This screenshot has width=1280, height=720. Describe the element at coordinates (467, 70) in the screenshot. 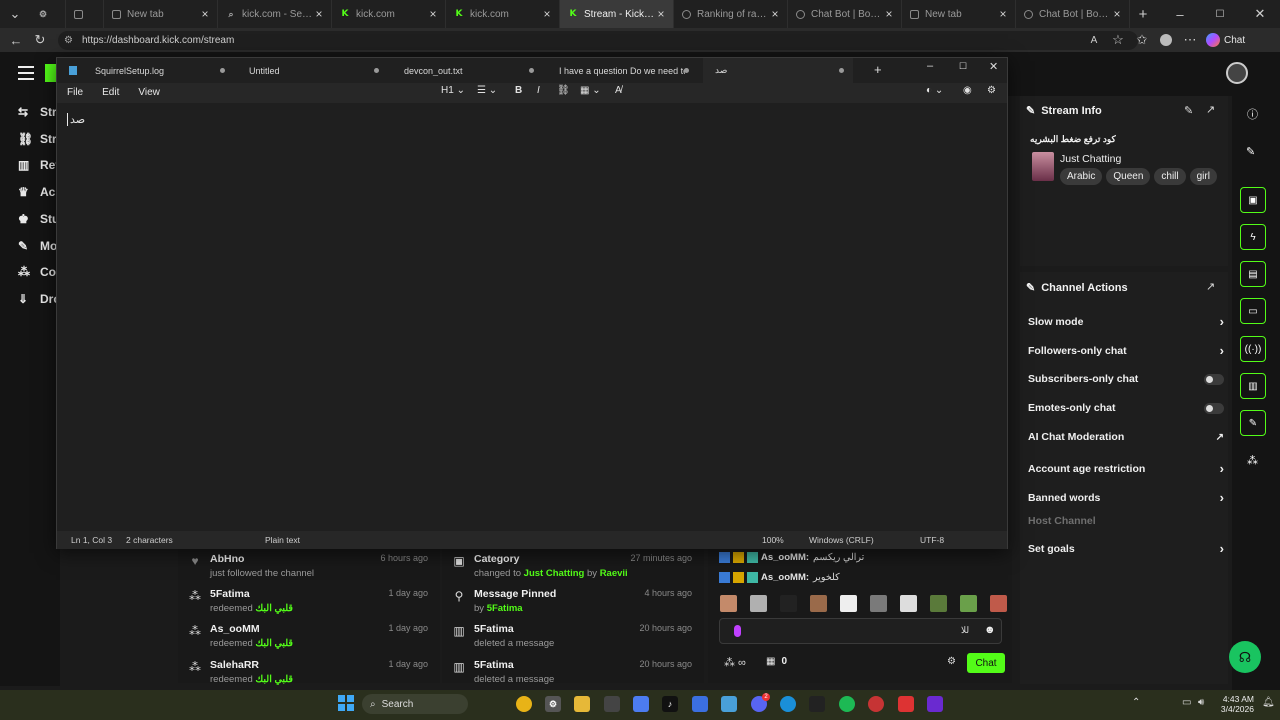

I see `notepad-tab: devcon_out.txt` at that location.